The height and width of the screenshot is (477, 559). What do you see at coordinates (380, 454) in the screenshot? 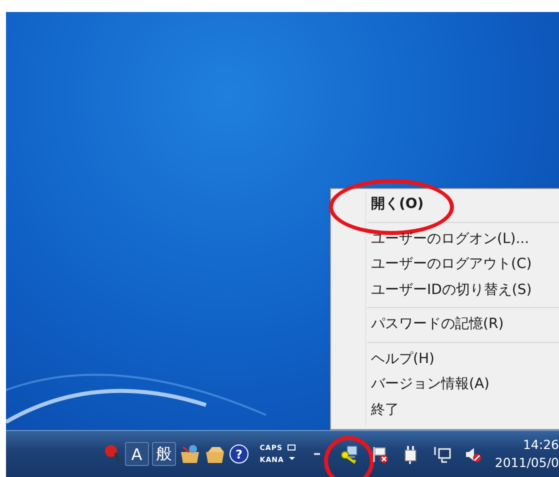
I see `flag-error-icon` at bounding box center [380, 454].